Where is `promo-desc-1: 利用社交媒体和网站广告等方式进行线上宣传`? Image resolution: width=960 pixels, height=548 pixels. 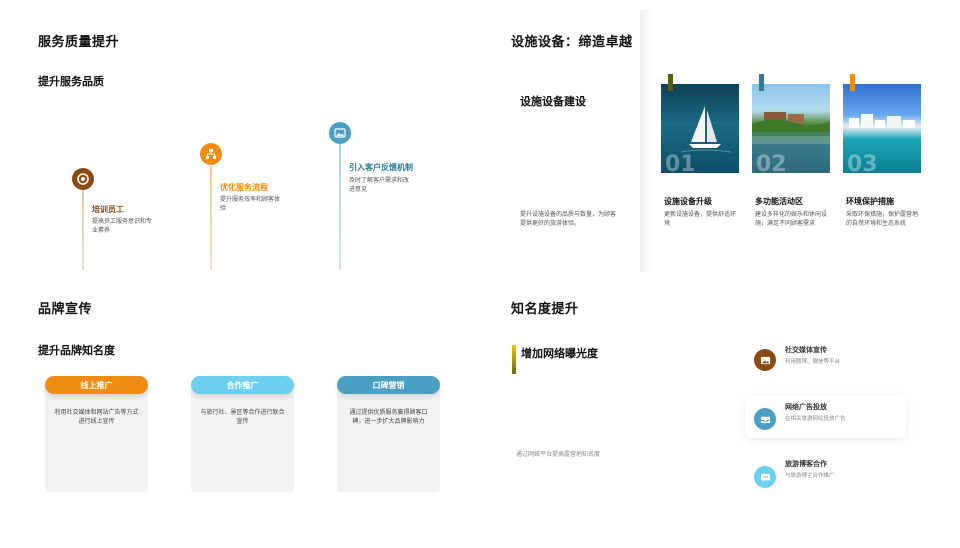
promo-desc-1: 利用社交媒体和网站广告等方式进行线上宣传 is located at coordinates (96, 417).